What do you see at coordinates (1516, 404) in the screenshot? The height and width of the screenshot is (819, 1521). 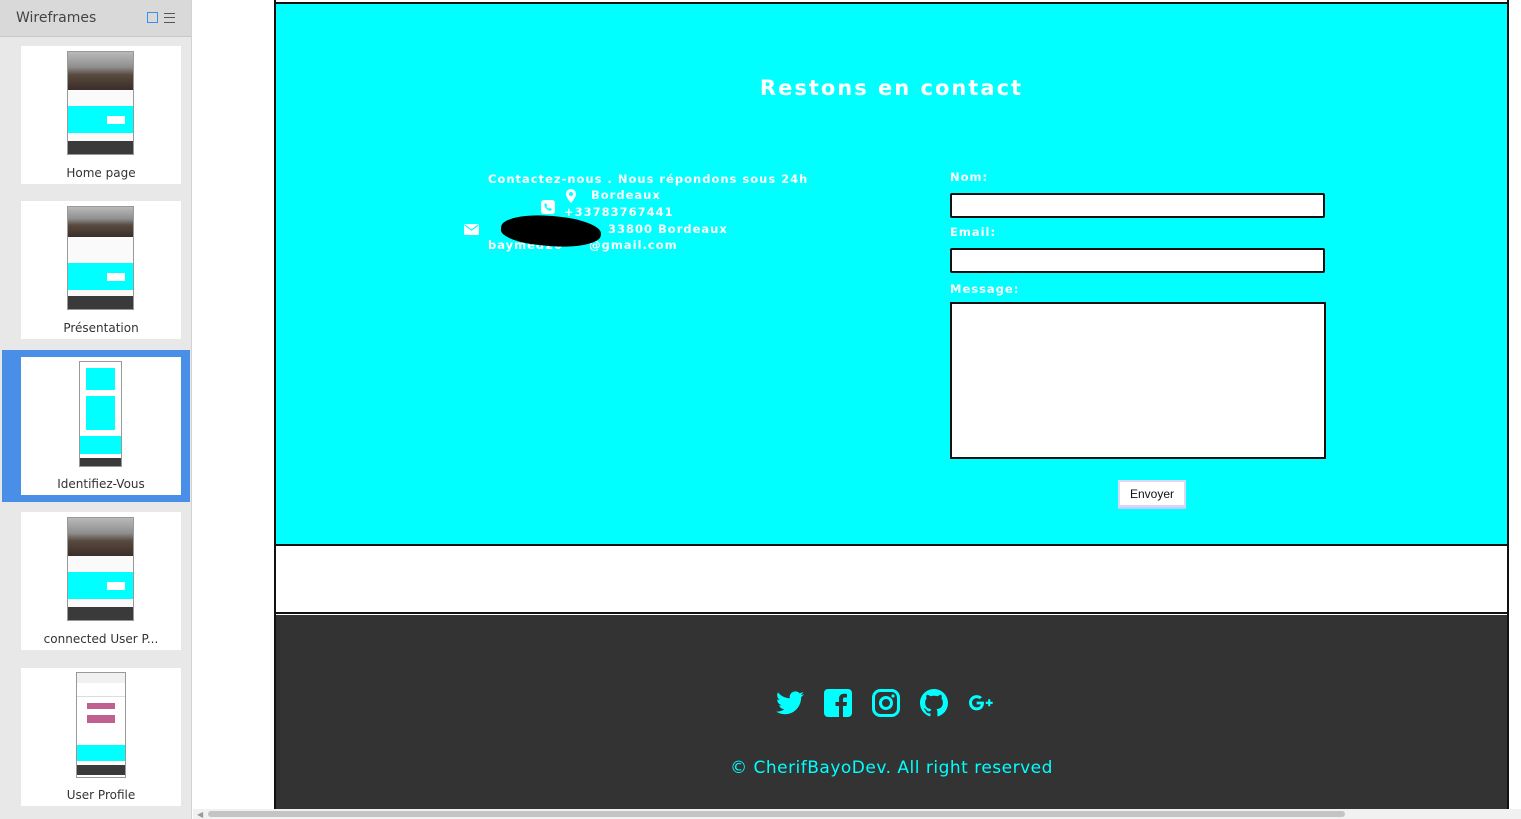 I see `vertical-scrollbar` at bounding box center [1516, 404].